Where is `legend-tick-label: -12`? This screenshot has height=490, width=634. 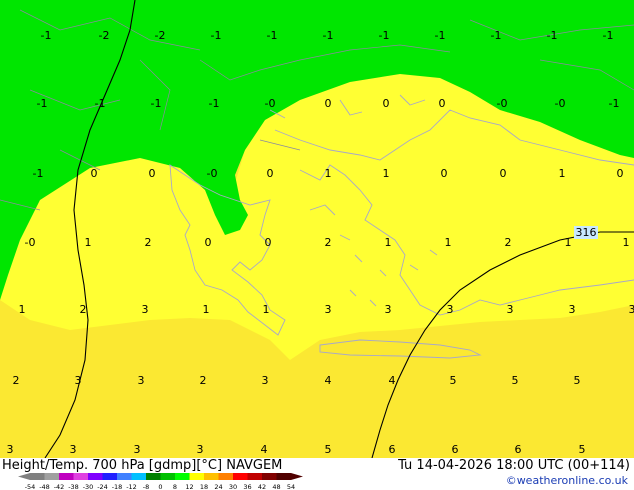 legend-tick-label: -12 is located at coordinates (131, 486).